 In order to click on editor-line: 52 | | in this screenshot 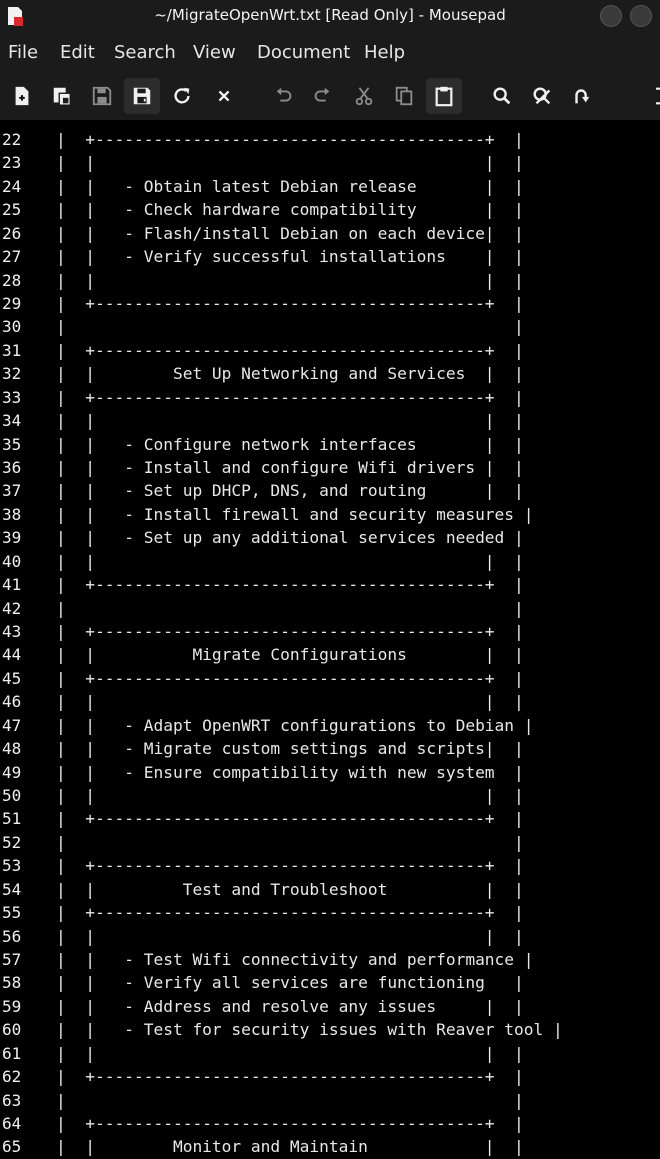, I will do `click(330, 842)`.